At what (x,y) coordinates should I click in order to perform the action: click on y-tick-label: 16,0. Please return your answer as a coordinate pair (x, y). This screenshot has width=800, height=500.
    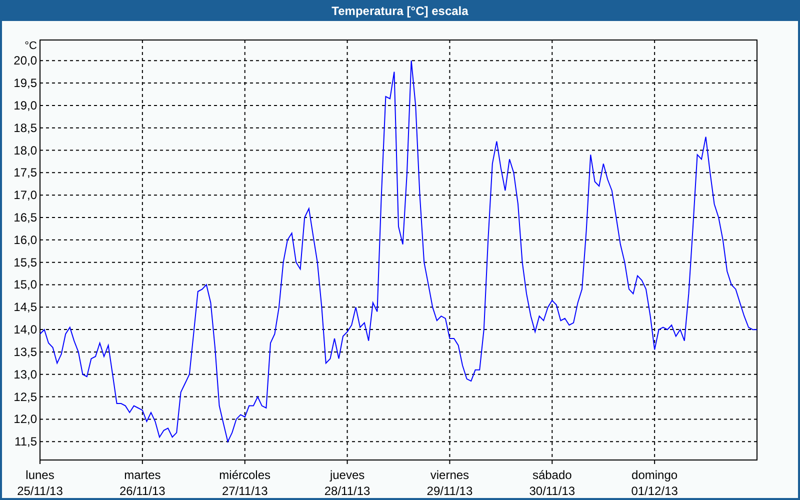
    Looking at the image, I should click on (25, 239).